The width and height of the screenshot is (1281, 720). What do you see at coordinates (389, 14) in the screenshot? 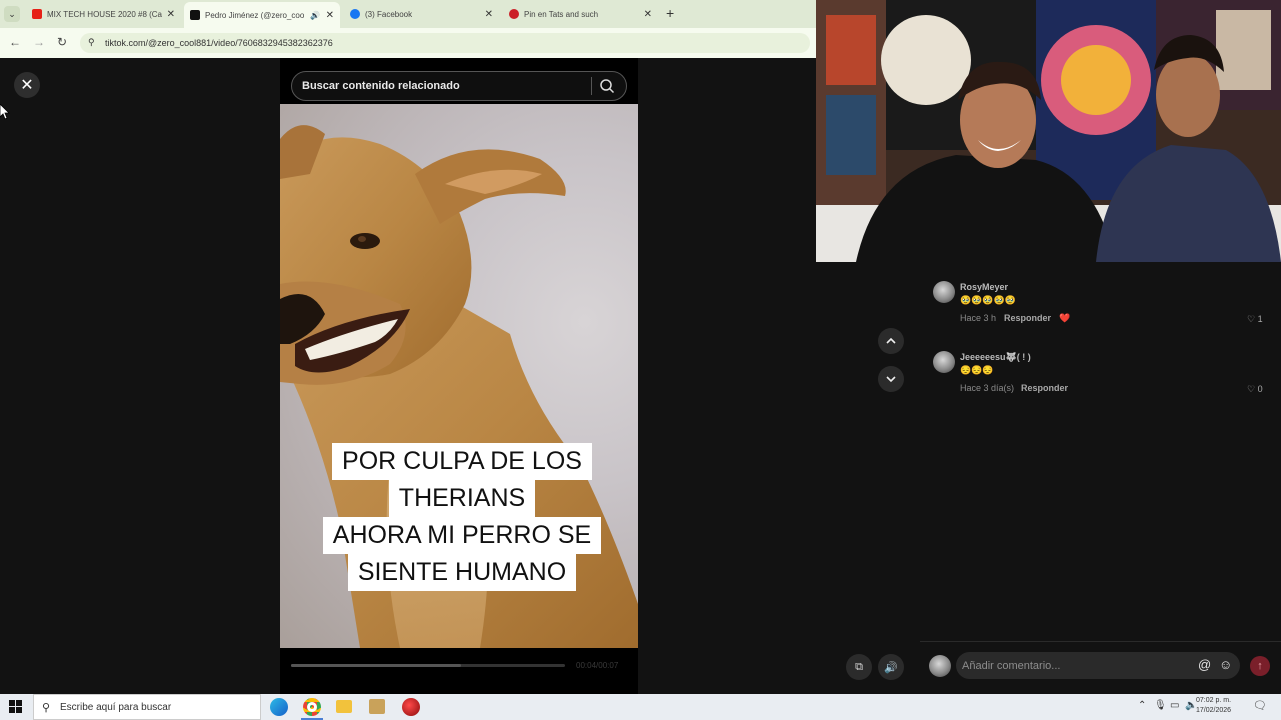
I see `tab-label: (3) Facebook` at bounding box center [389, 14].